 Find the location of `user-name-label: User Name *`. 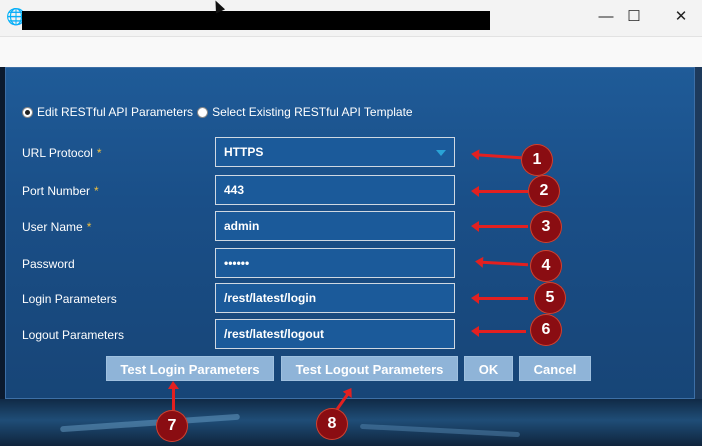

user-name-label: User Name * is located at coordinates (57, 227).